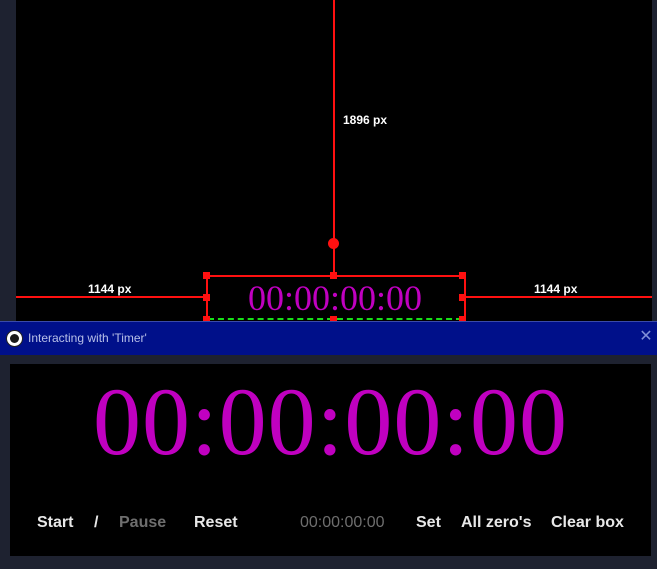 The height and width of the screenshot is (569, 657). Describe the element at coordinates (342, 523) in the screenshot. I see `time-input-field: 00:00:00:00` at that location.